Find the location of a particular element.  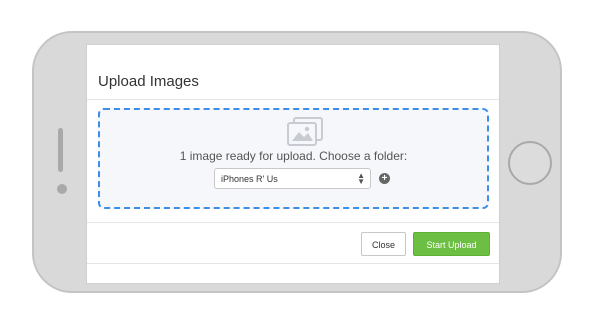

up-down-arrows-icon: ▲ ▼ is located at coordinates (361, 178).